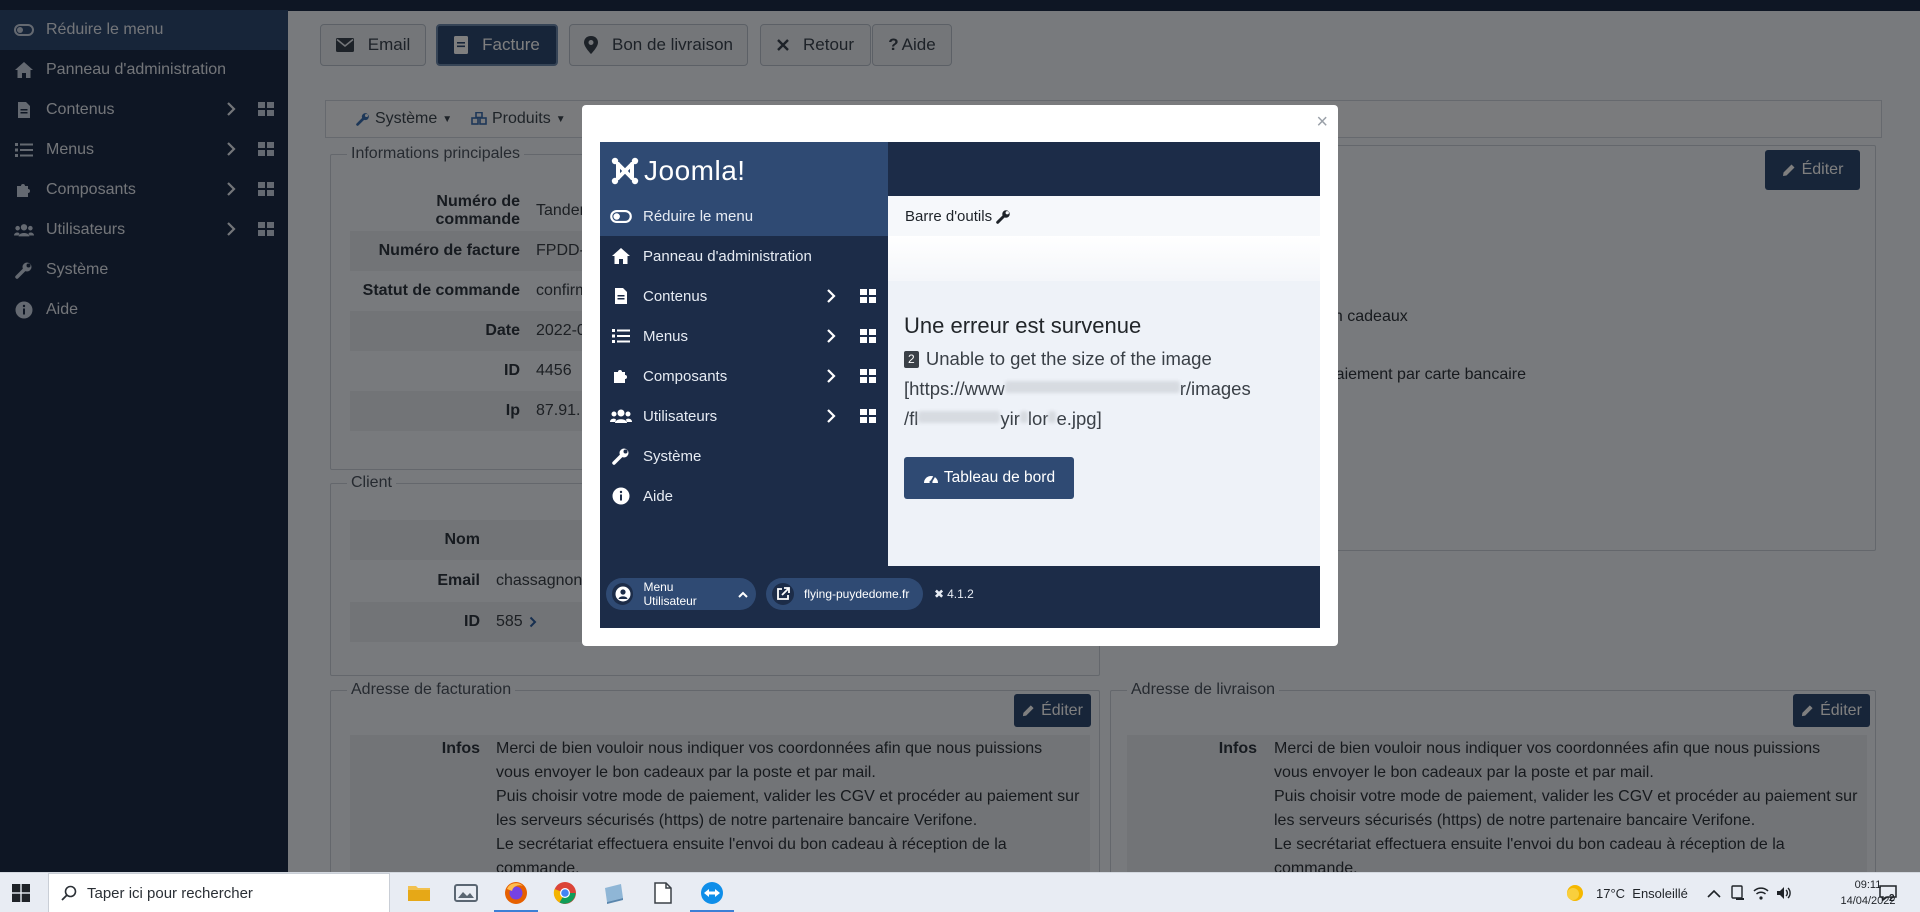 The image size is (1920, 912). I want to click on error-text: r/images, so click(1215, 388).